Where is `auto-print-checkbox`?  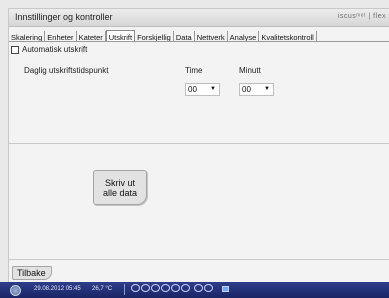
auto-print-checkbox is located at coordinates (15, 49).